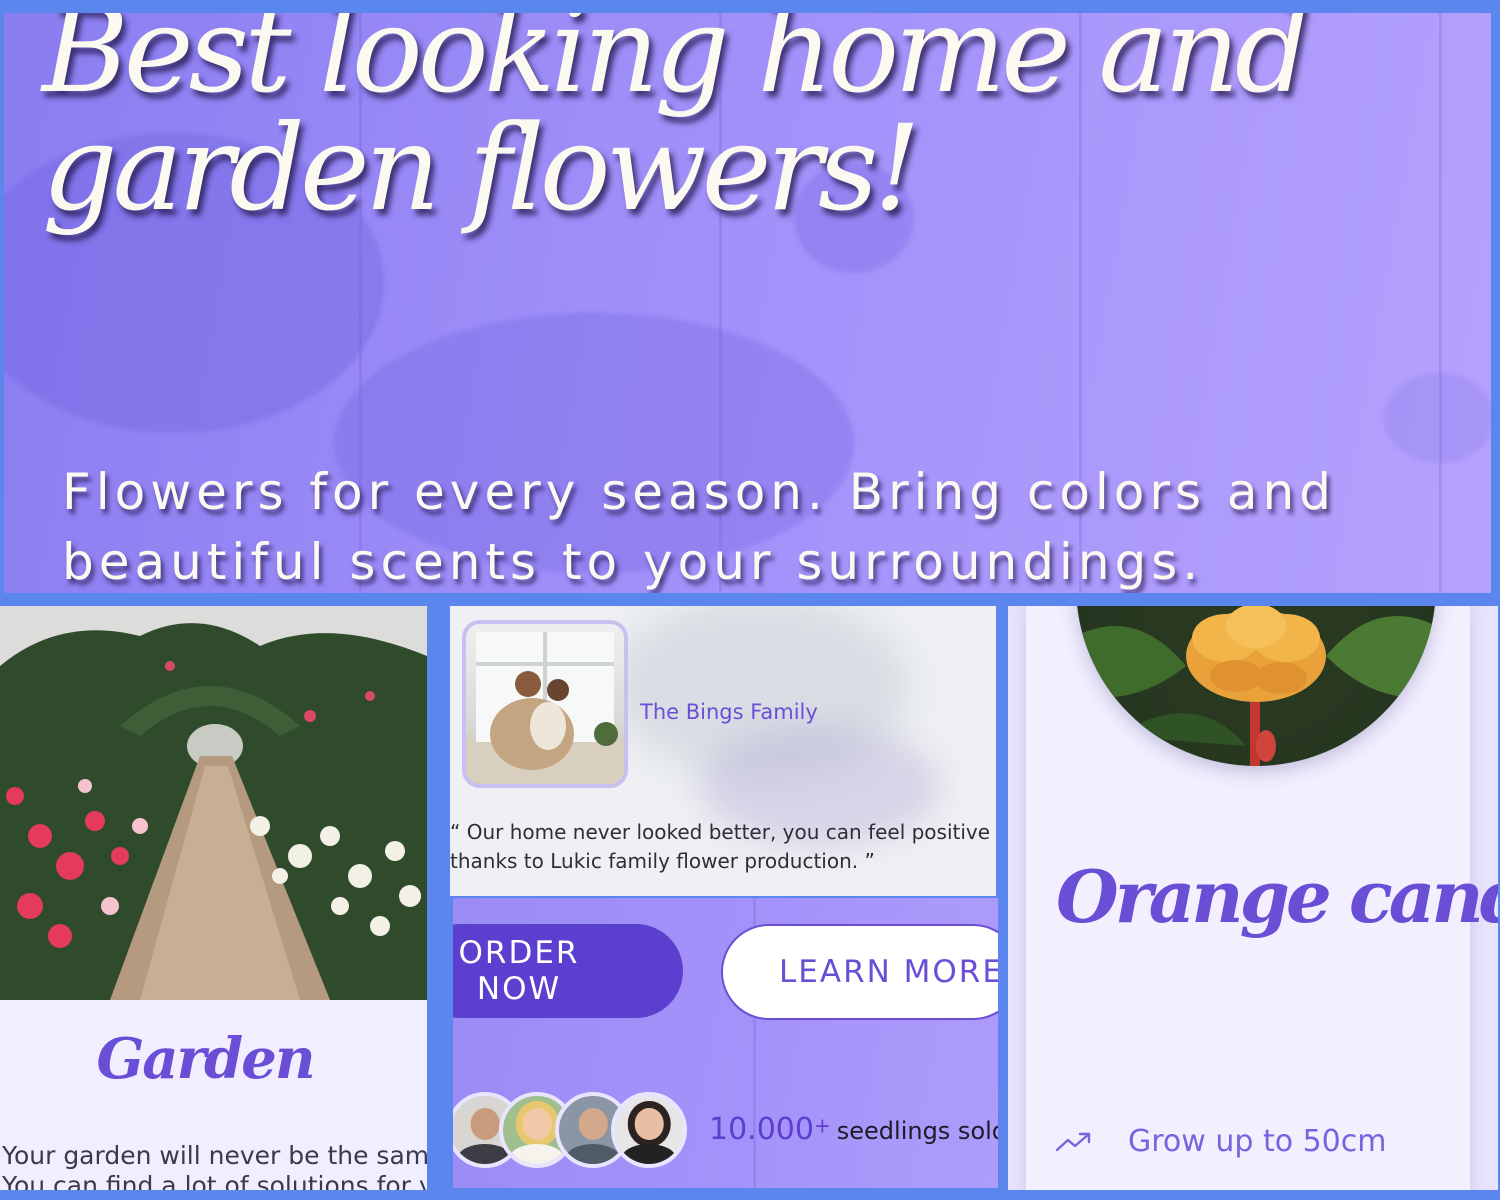 The image size is (1500, 1200). I want to click on garden-description-line: You can find a lot of solutions for your, so click(214, 1180).